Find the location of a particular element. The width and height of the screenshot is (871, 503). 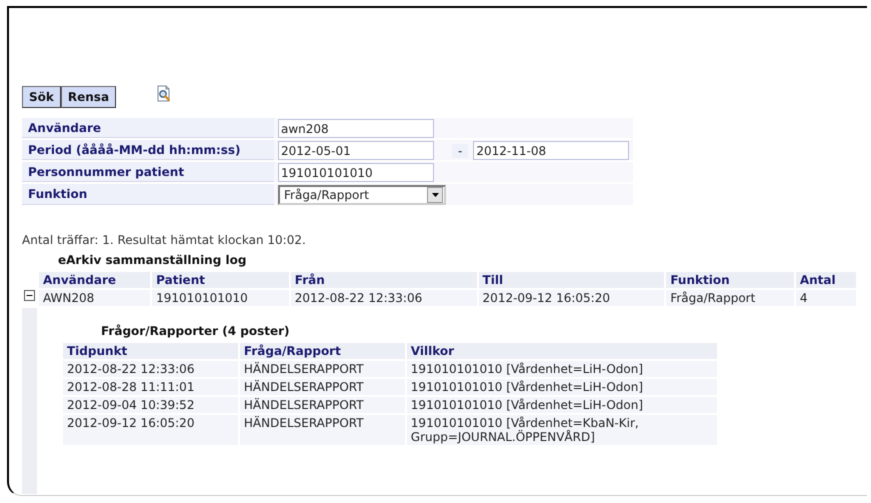

field-label: Användare is located at coordinates (148, 128).